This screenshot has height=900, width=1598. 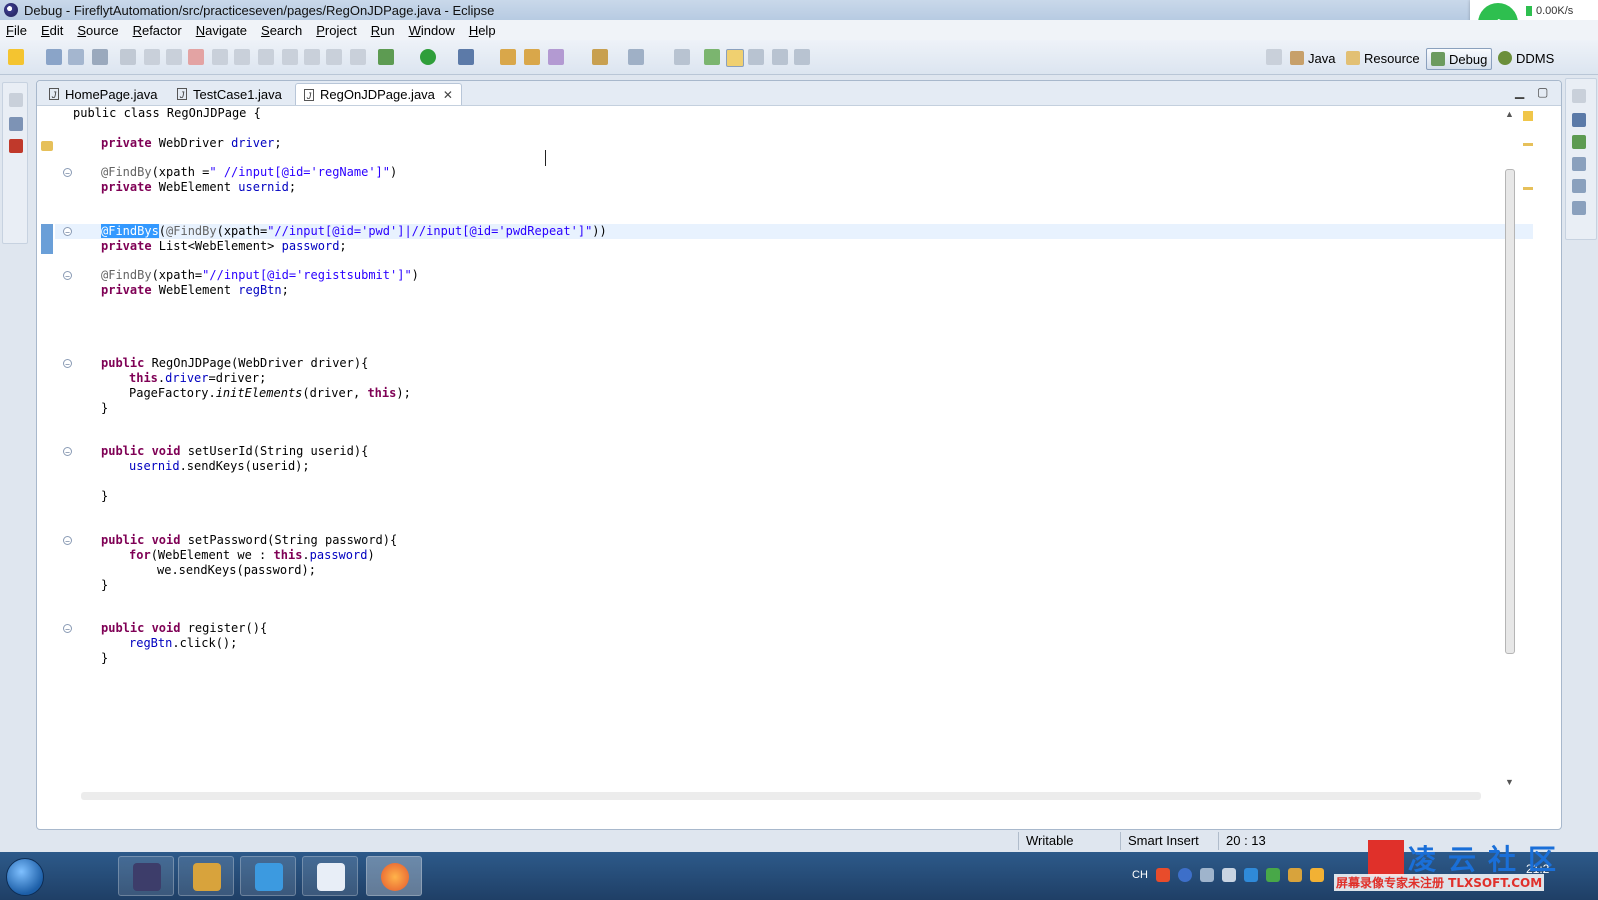 I want to click on variables-icon, so click(x=1579, y=142).